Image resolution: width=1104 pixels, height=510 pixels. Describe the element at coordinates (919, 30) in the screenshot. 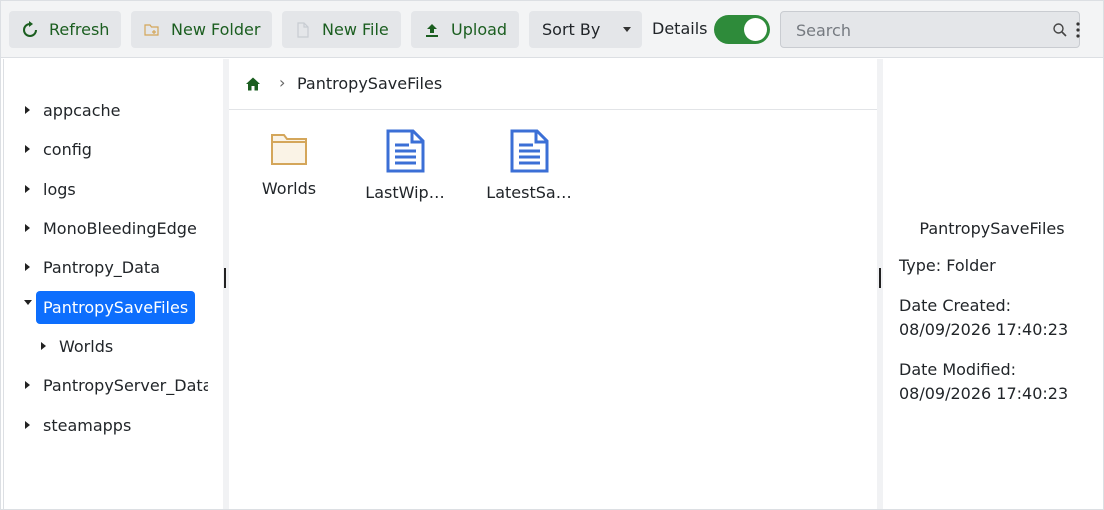

I see `search-input` at that location.